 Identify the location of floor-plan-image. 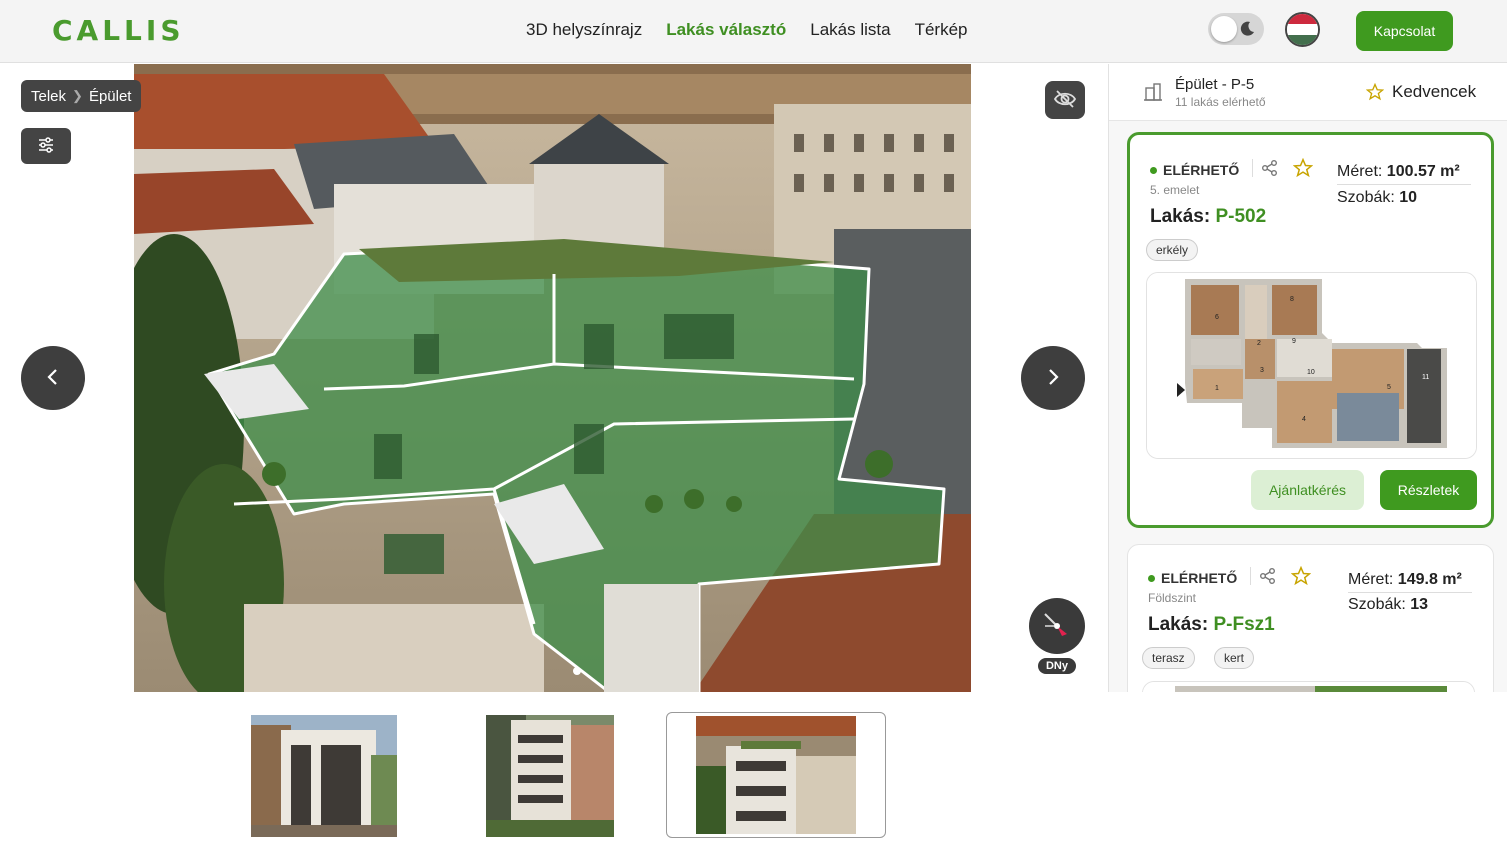
(1308, 687).